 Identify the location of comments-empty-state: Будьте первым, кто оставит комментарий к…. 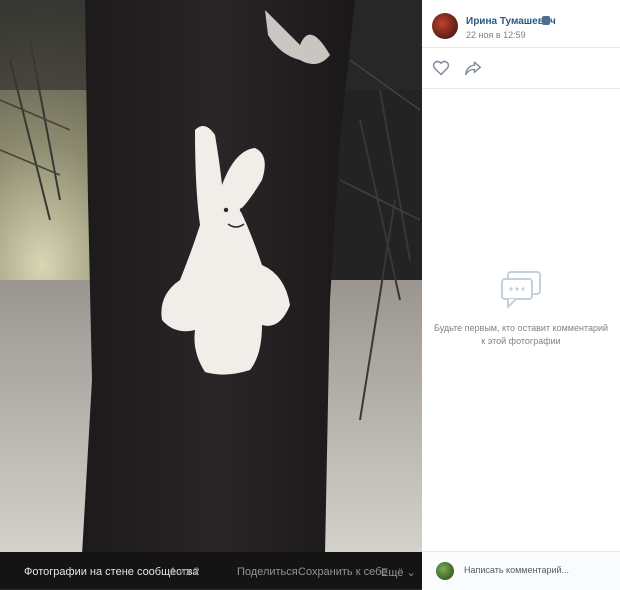
(521, 309).